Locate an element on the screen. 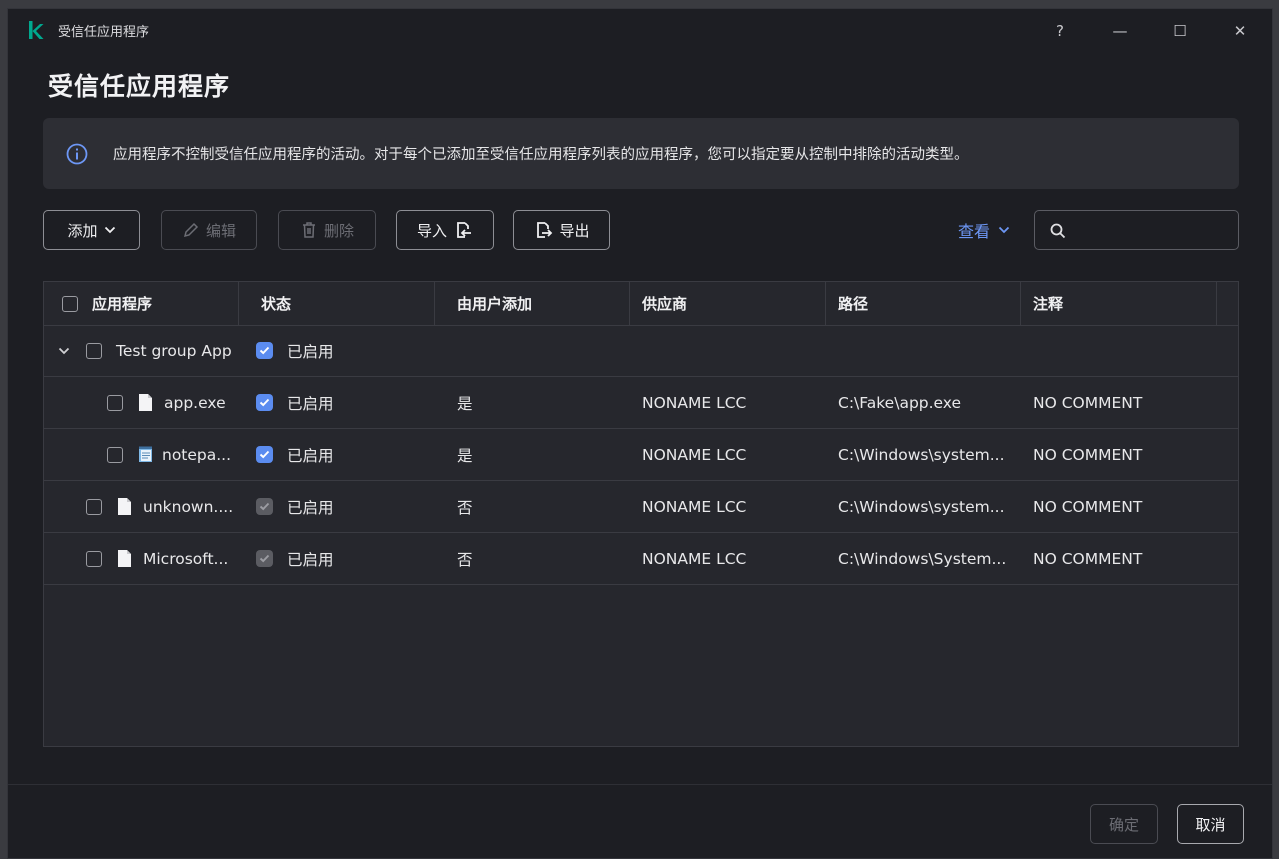 This screenshot has height=859, width=1279. table-header: 应用程序 状态 由用户添加 供应商 路径 注释 is located at coordinates (641, 304).